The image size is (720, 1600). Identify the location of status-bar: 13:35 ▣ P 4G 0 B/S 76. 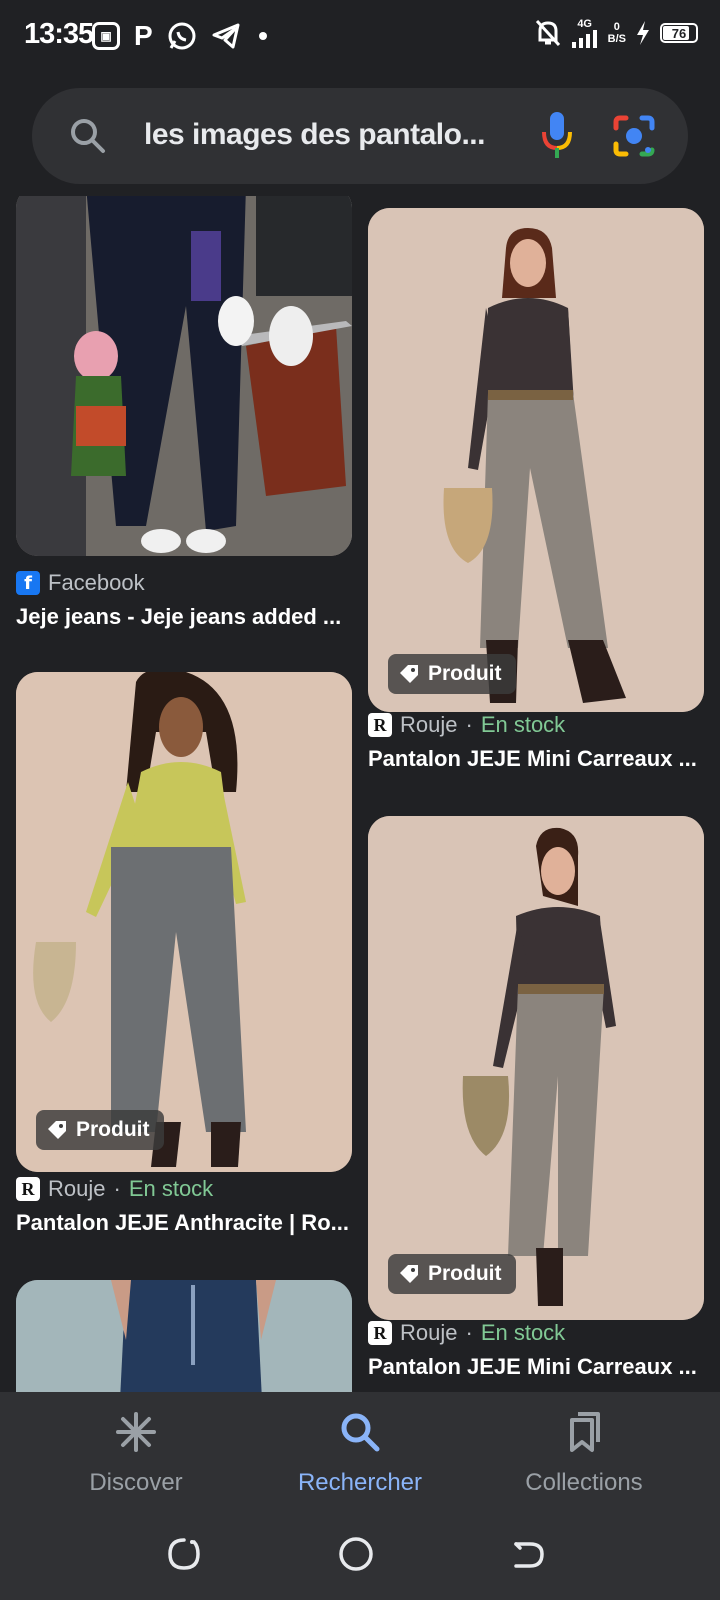
(360, 36).